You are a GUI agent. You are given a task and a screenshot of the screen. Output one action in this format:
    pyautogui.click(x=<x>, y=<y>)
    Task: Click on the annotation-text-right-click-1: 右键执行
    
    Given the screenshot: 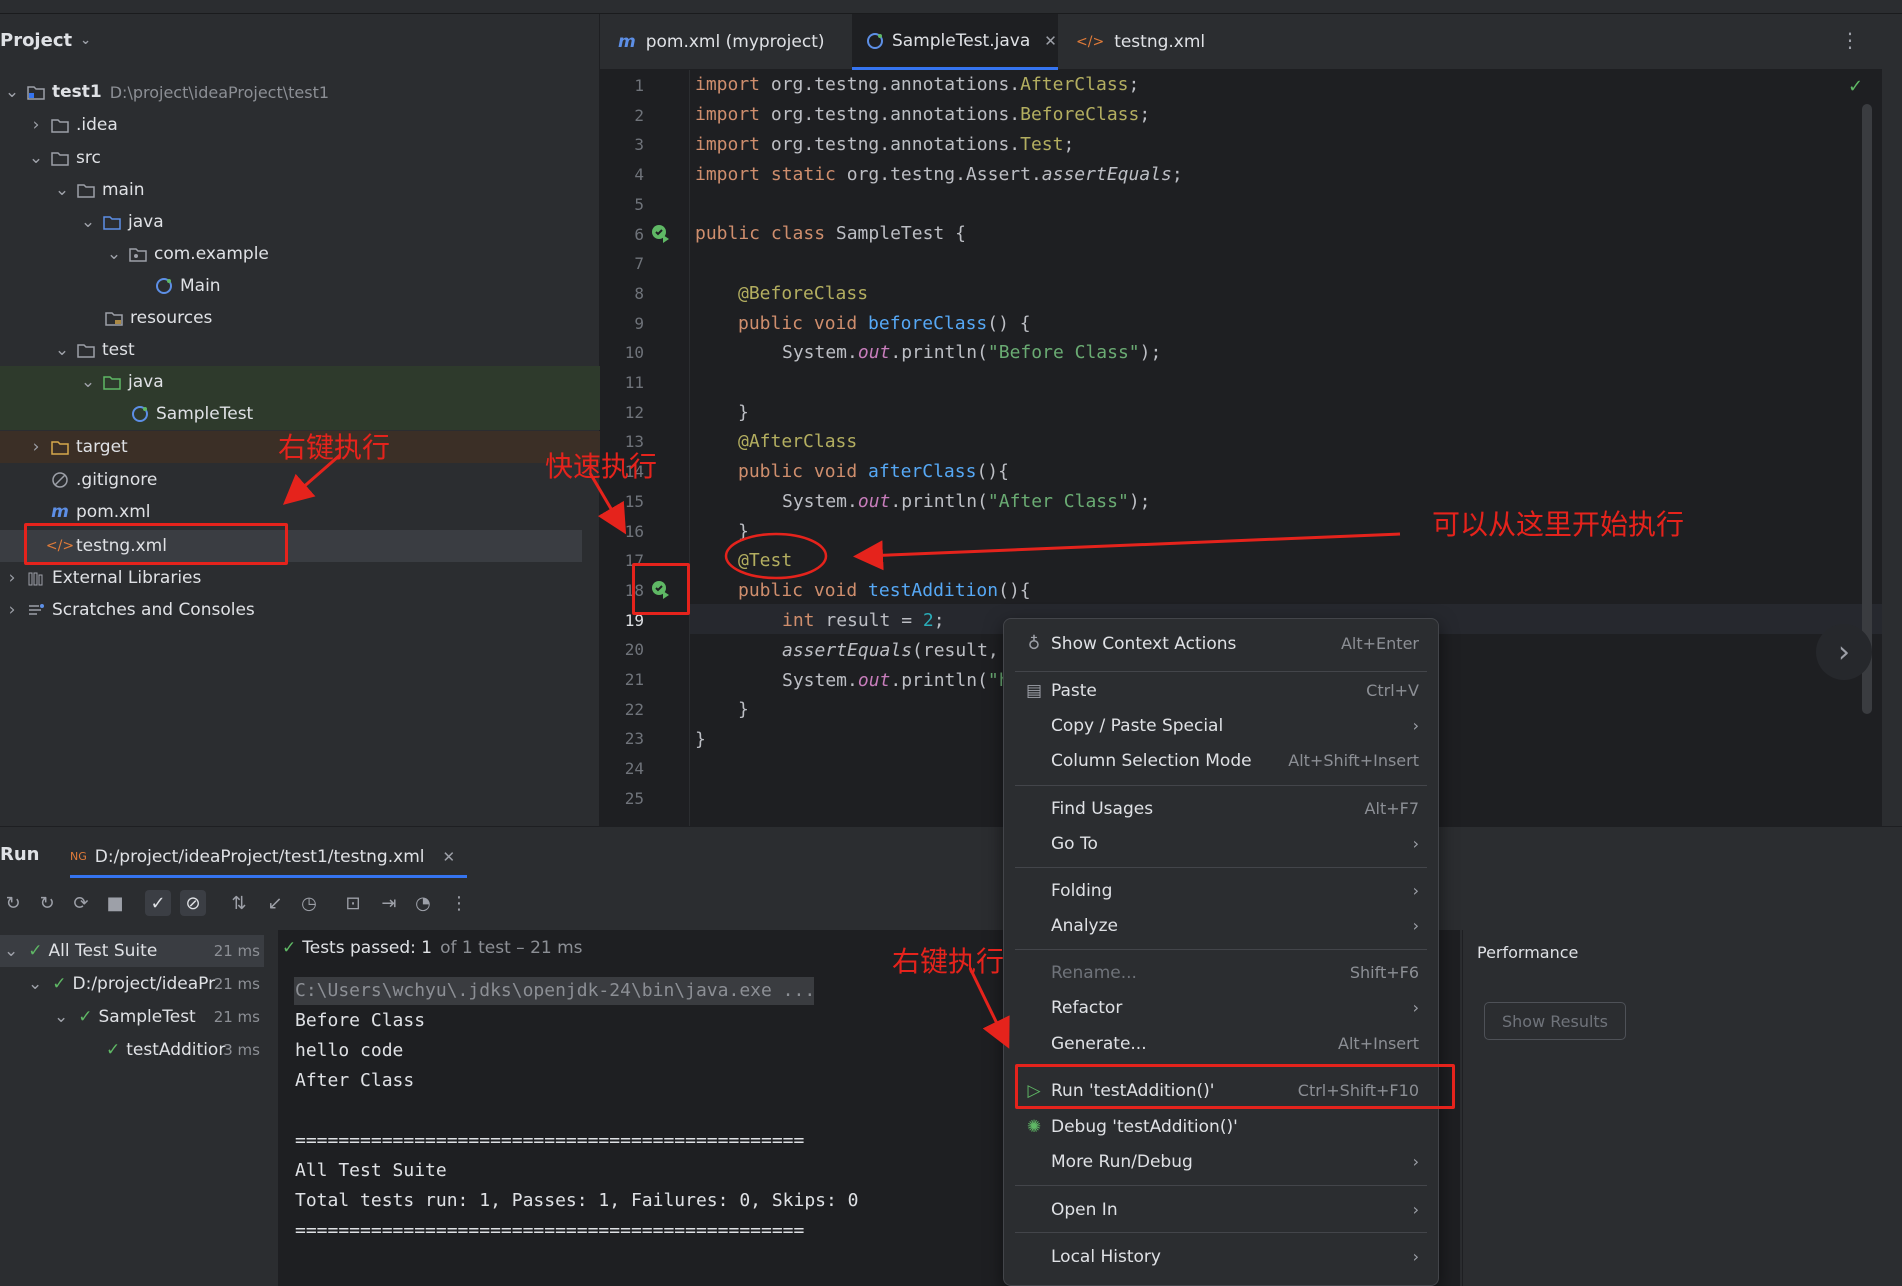 What is the action you would take?
    pyautogui.click(x=334, y=447)
    